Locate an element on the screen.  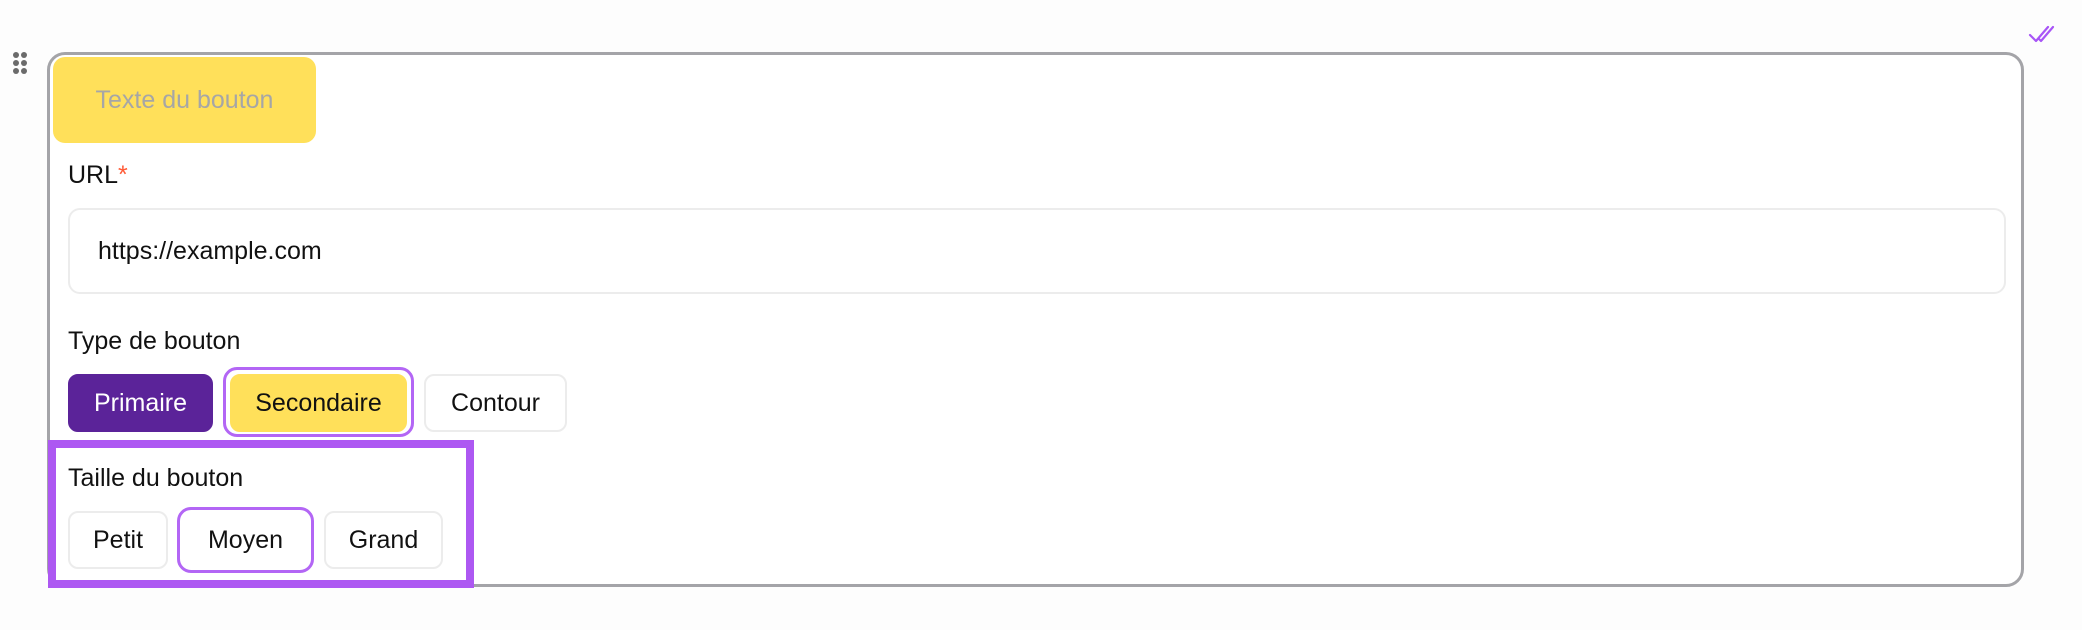
type-option-primaire: Primaire is located at coordinates (140, 403).